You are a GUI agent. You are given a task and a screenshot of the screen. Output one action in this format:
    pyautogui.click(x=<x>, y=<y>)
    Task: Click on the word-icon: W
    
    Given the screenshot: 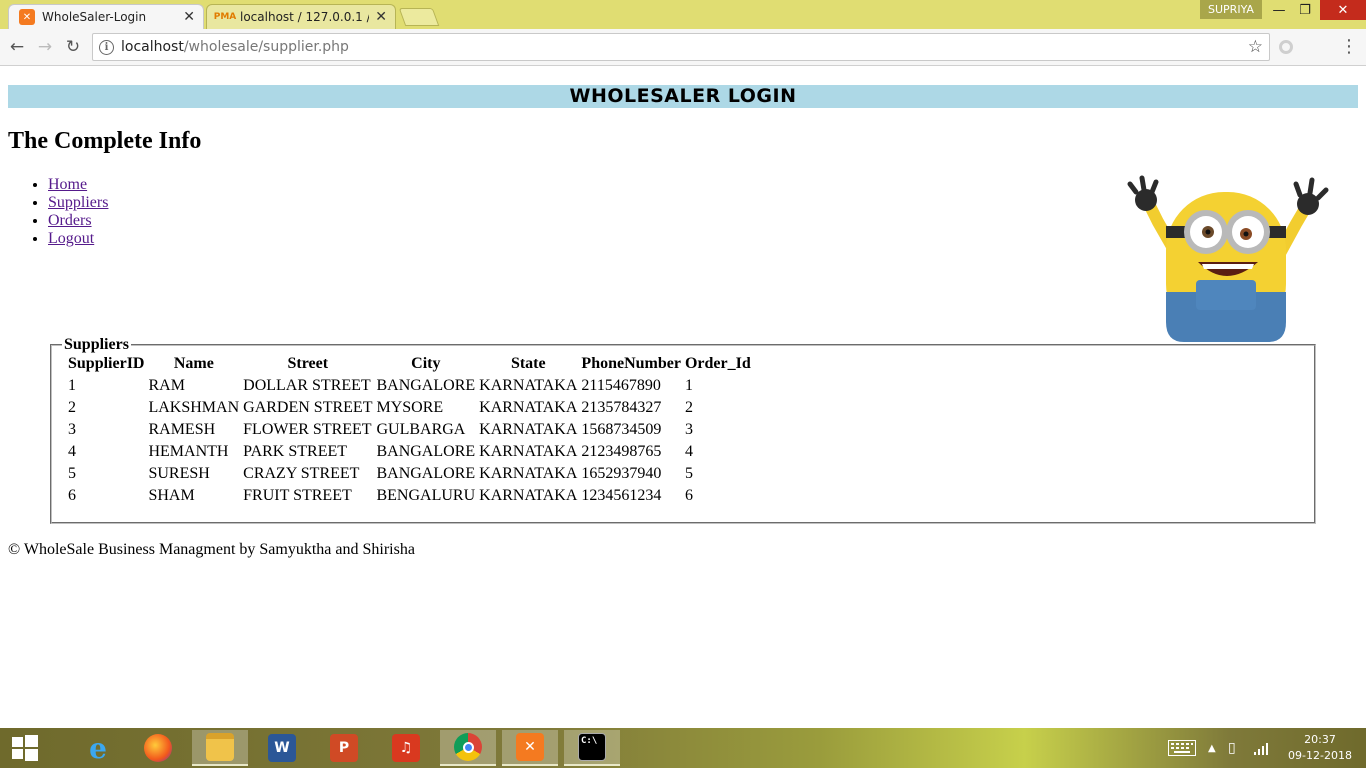 What is the action you would take?
    pyautogui.click(x=282, y=748)
    